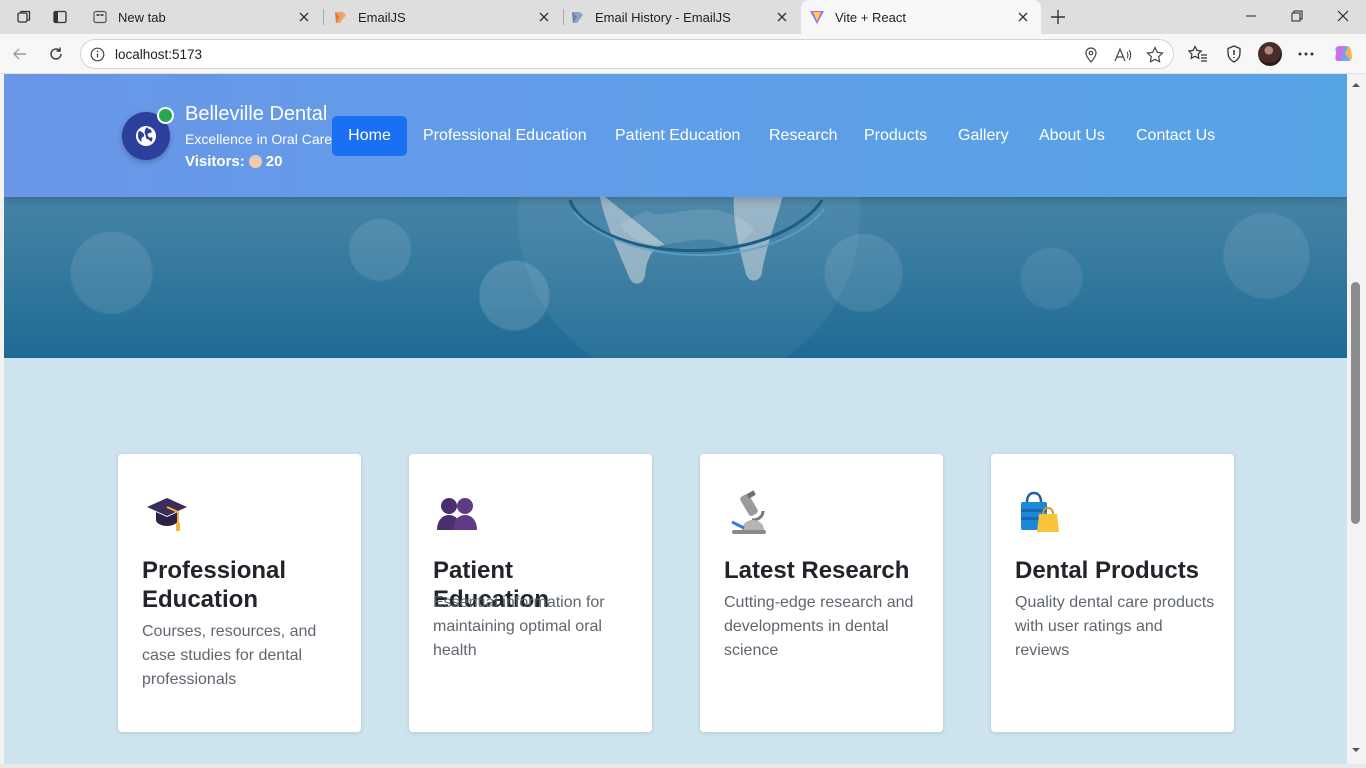 Image resolution: width=1366 pixels, height=768 pixels. I want to click on tab-title: Vite + React, so click(870, 17).